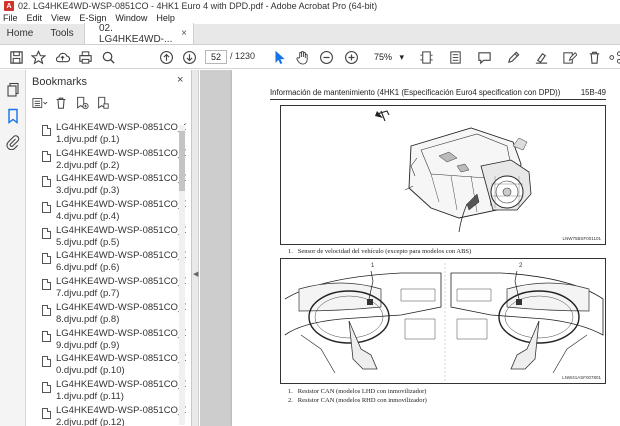 This screenshot has height=426, width=620. What do you see at coordinates (106, 263) in the screenshot?
I see `list-item: LG4HKE4WD-WSP-0851CO_000 6.djvu.pdf (p.6)` at bounding box center [106, 263].